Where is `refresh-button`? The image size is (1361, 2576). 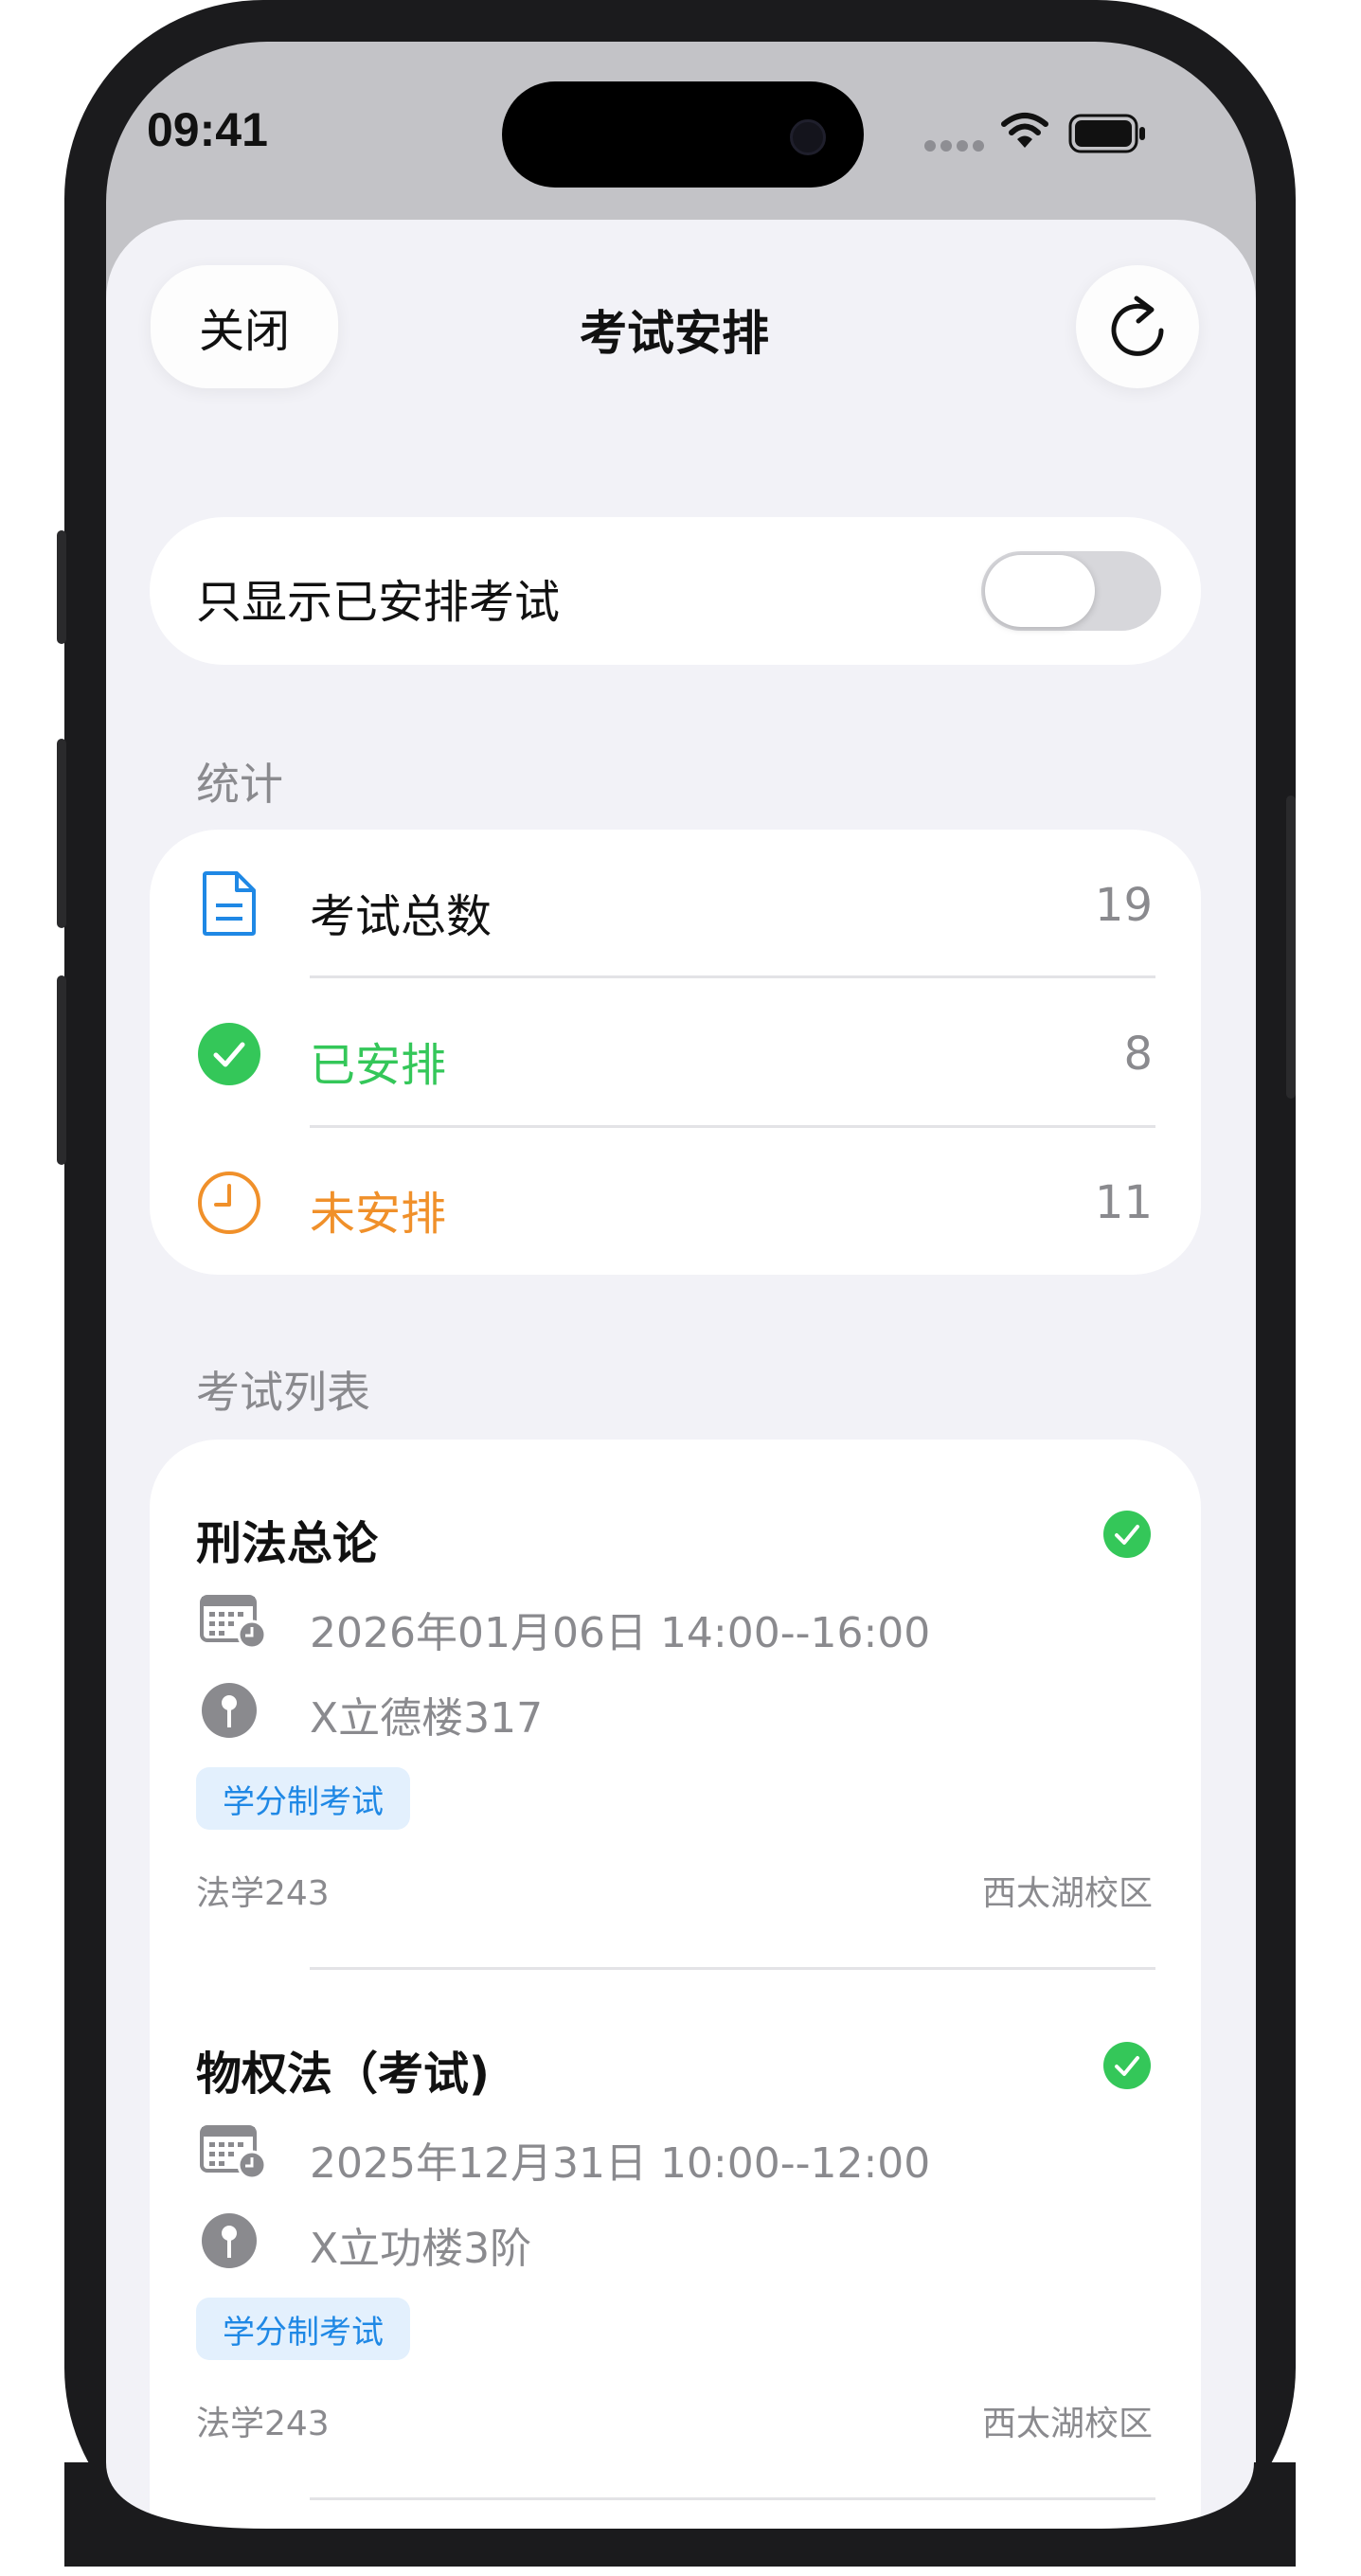 refresh-button is located at coordinates (1137, 326).